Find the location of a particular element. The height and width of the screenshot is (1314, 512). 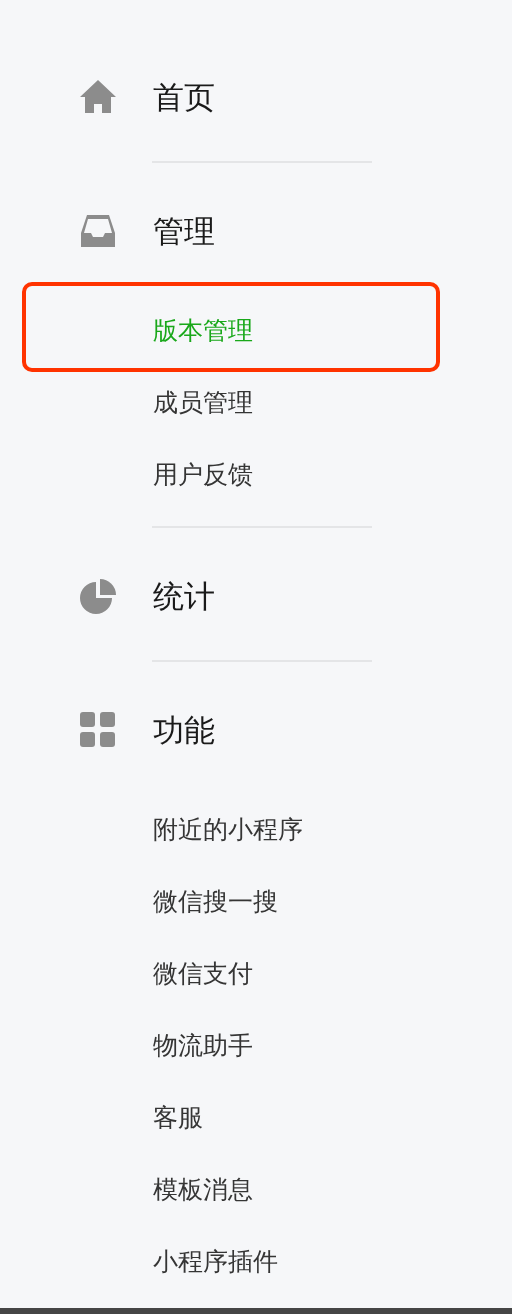

menu-item: 物流助手 is located at coordinates (203, 1046).